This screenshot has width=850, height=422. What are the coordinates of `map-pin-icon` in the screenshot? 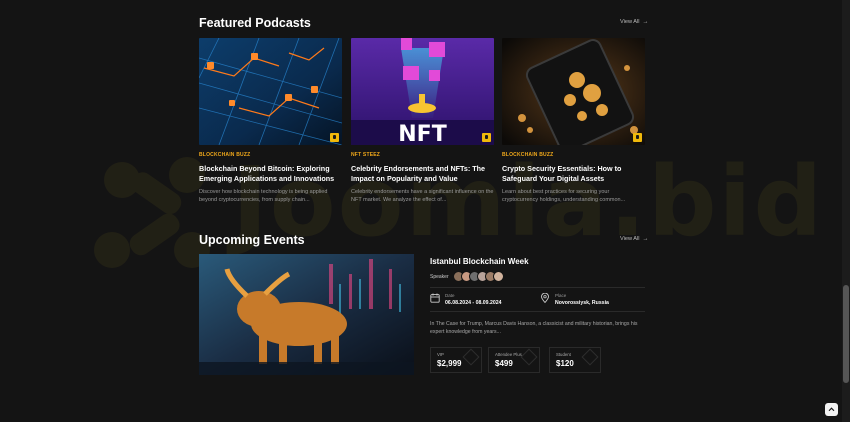 It's located at (545, 298).